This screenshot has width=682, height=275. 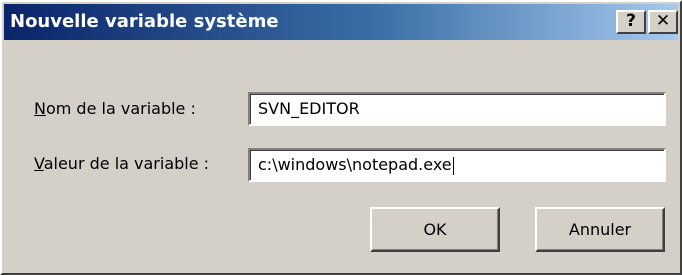 I want to click on cancel-button: Annuler, so click(x=600, y=229).